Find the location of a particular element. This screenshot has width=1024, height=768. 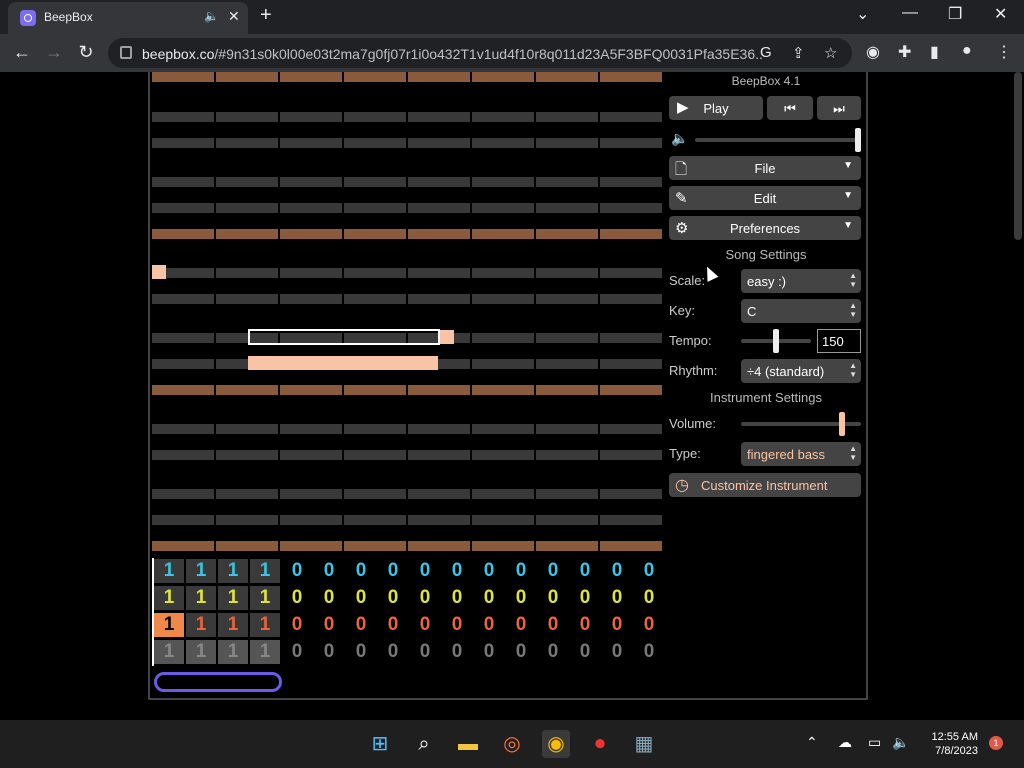

video-editor-icon: ▦ is located at coordinates (644, 744).